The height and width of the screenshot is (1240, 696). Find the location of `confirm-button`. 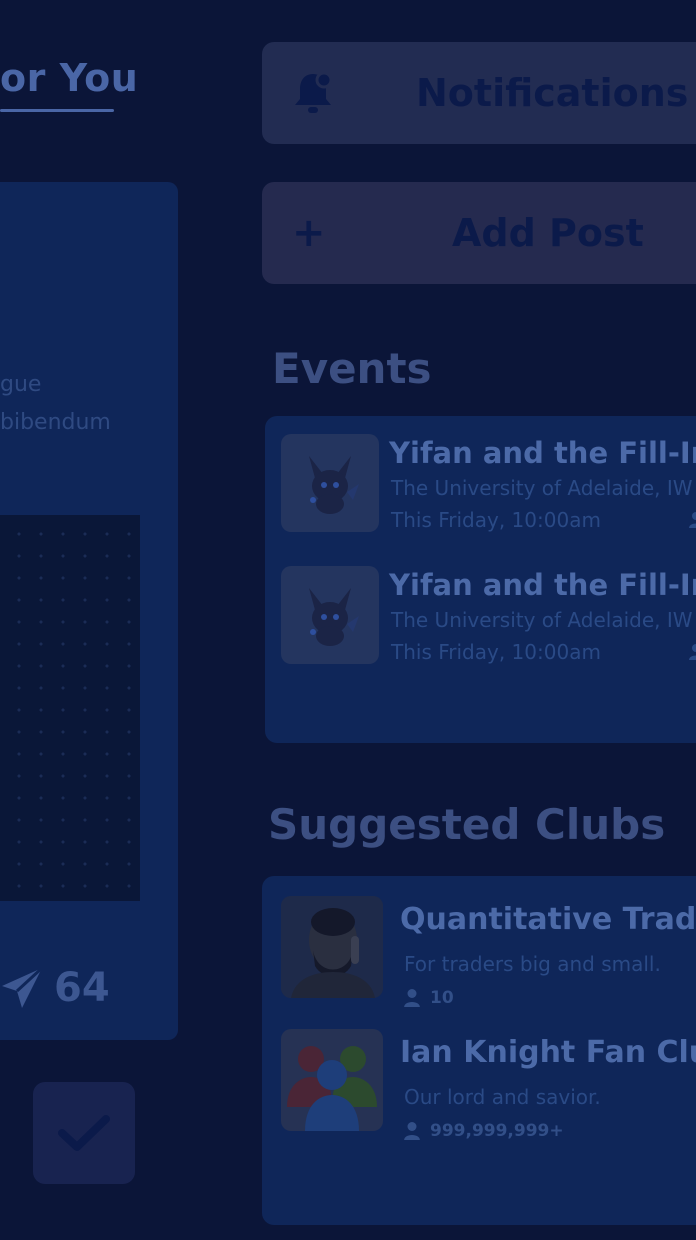

confirm-button is located at coordinates (84, 1133).